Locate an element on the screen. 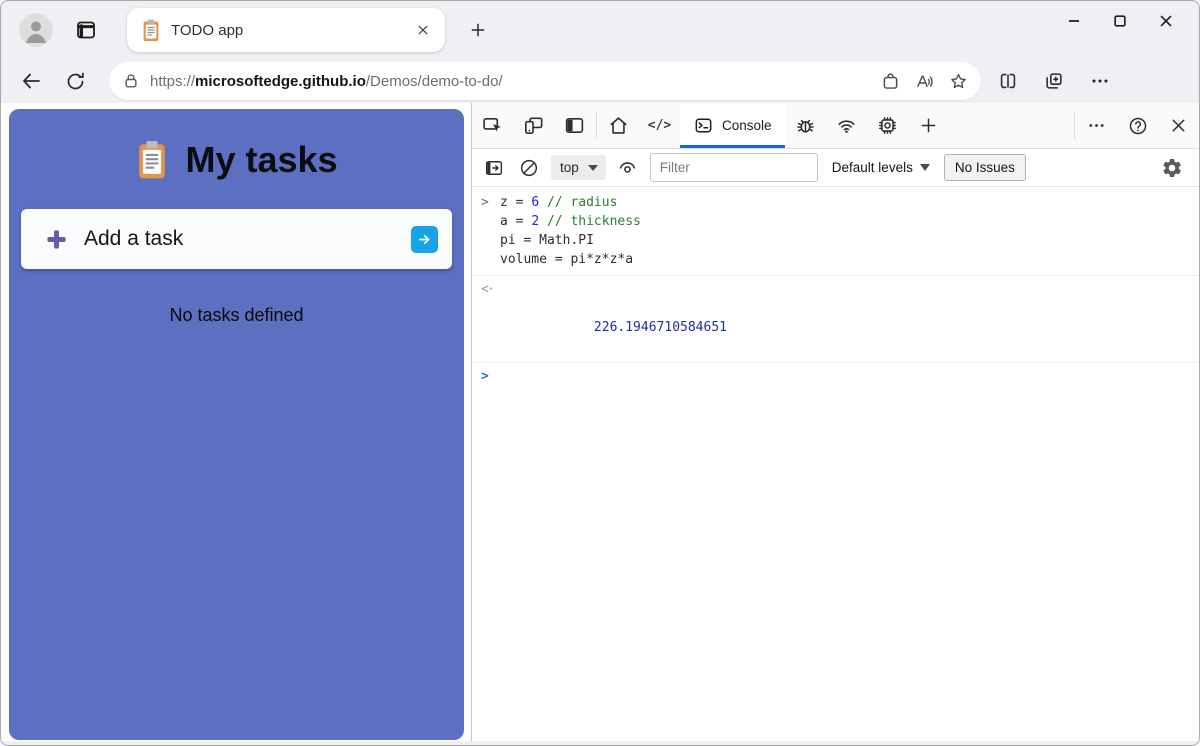  code-token: // radius is located at coordinates (582, 202).